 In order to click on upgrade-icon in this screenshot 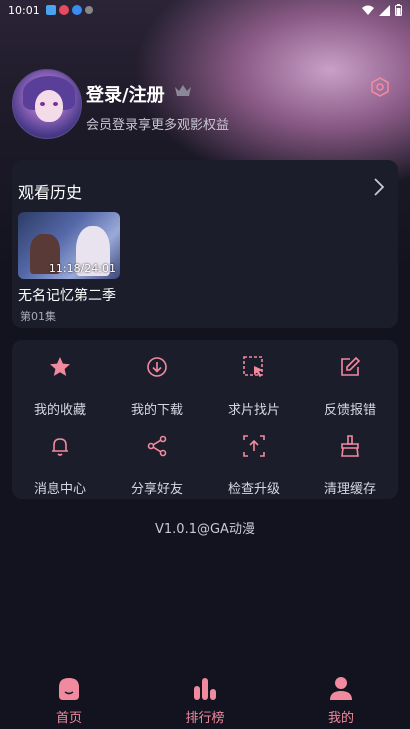, I will do `click(254, 446)`.